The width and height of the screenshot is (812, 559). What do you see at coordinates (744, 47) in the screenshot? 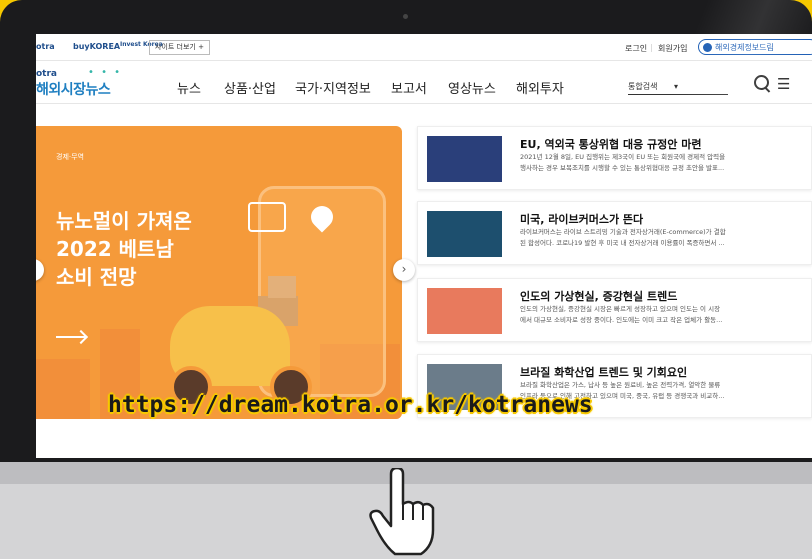
I see `report-dream-label: 해외경제정보드림` at bounding box center [744, 47].